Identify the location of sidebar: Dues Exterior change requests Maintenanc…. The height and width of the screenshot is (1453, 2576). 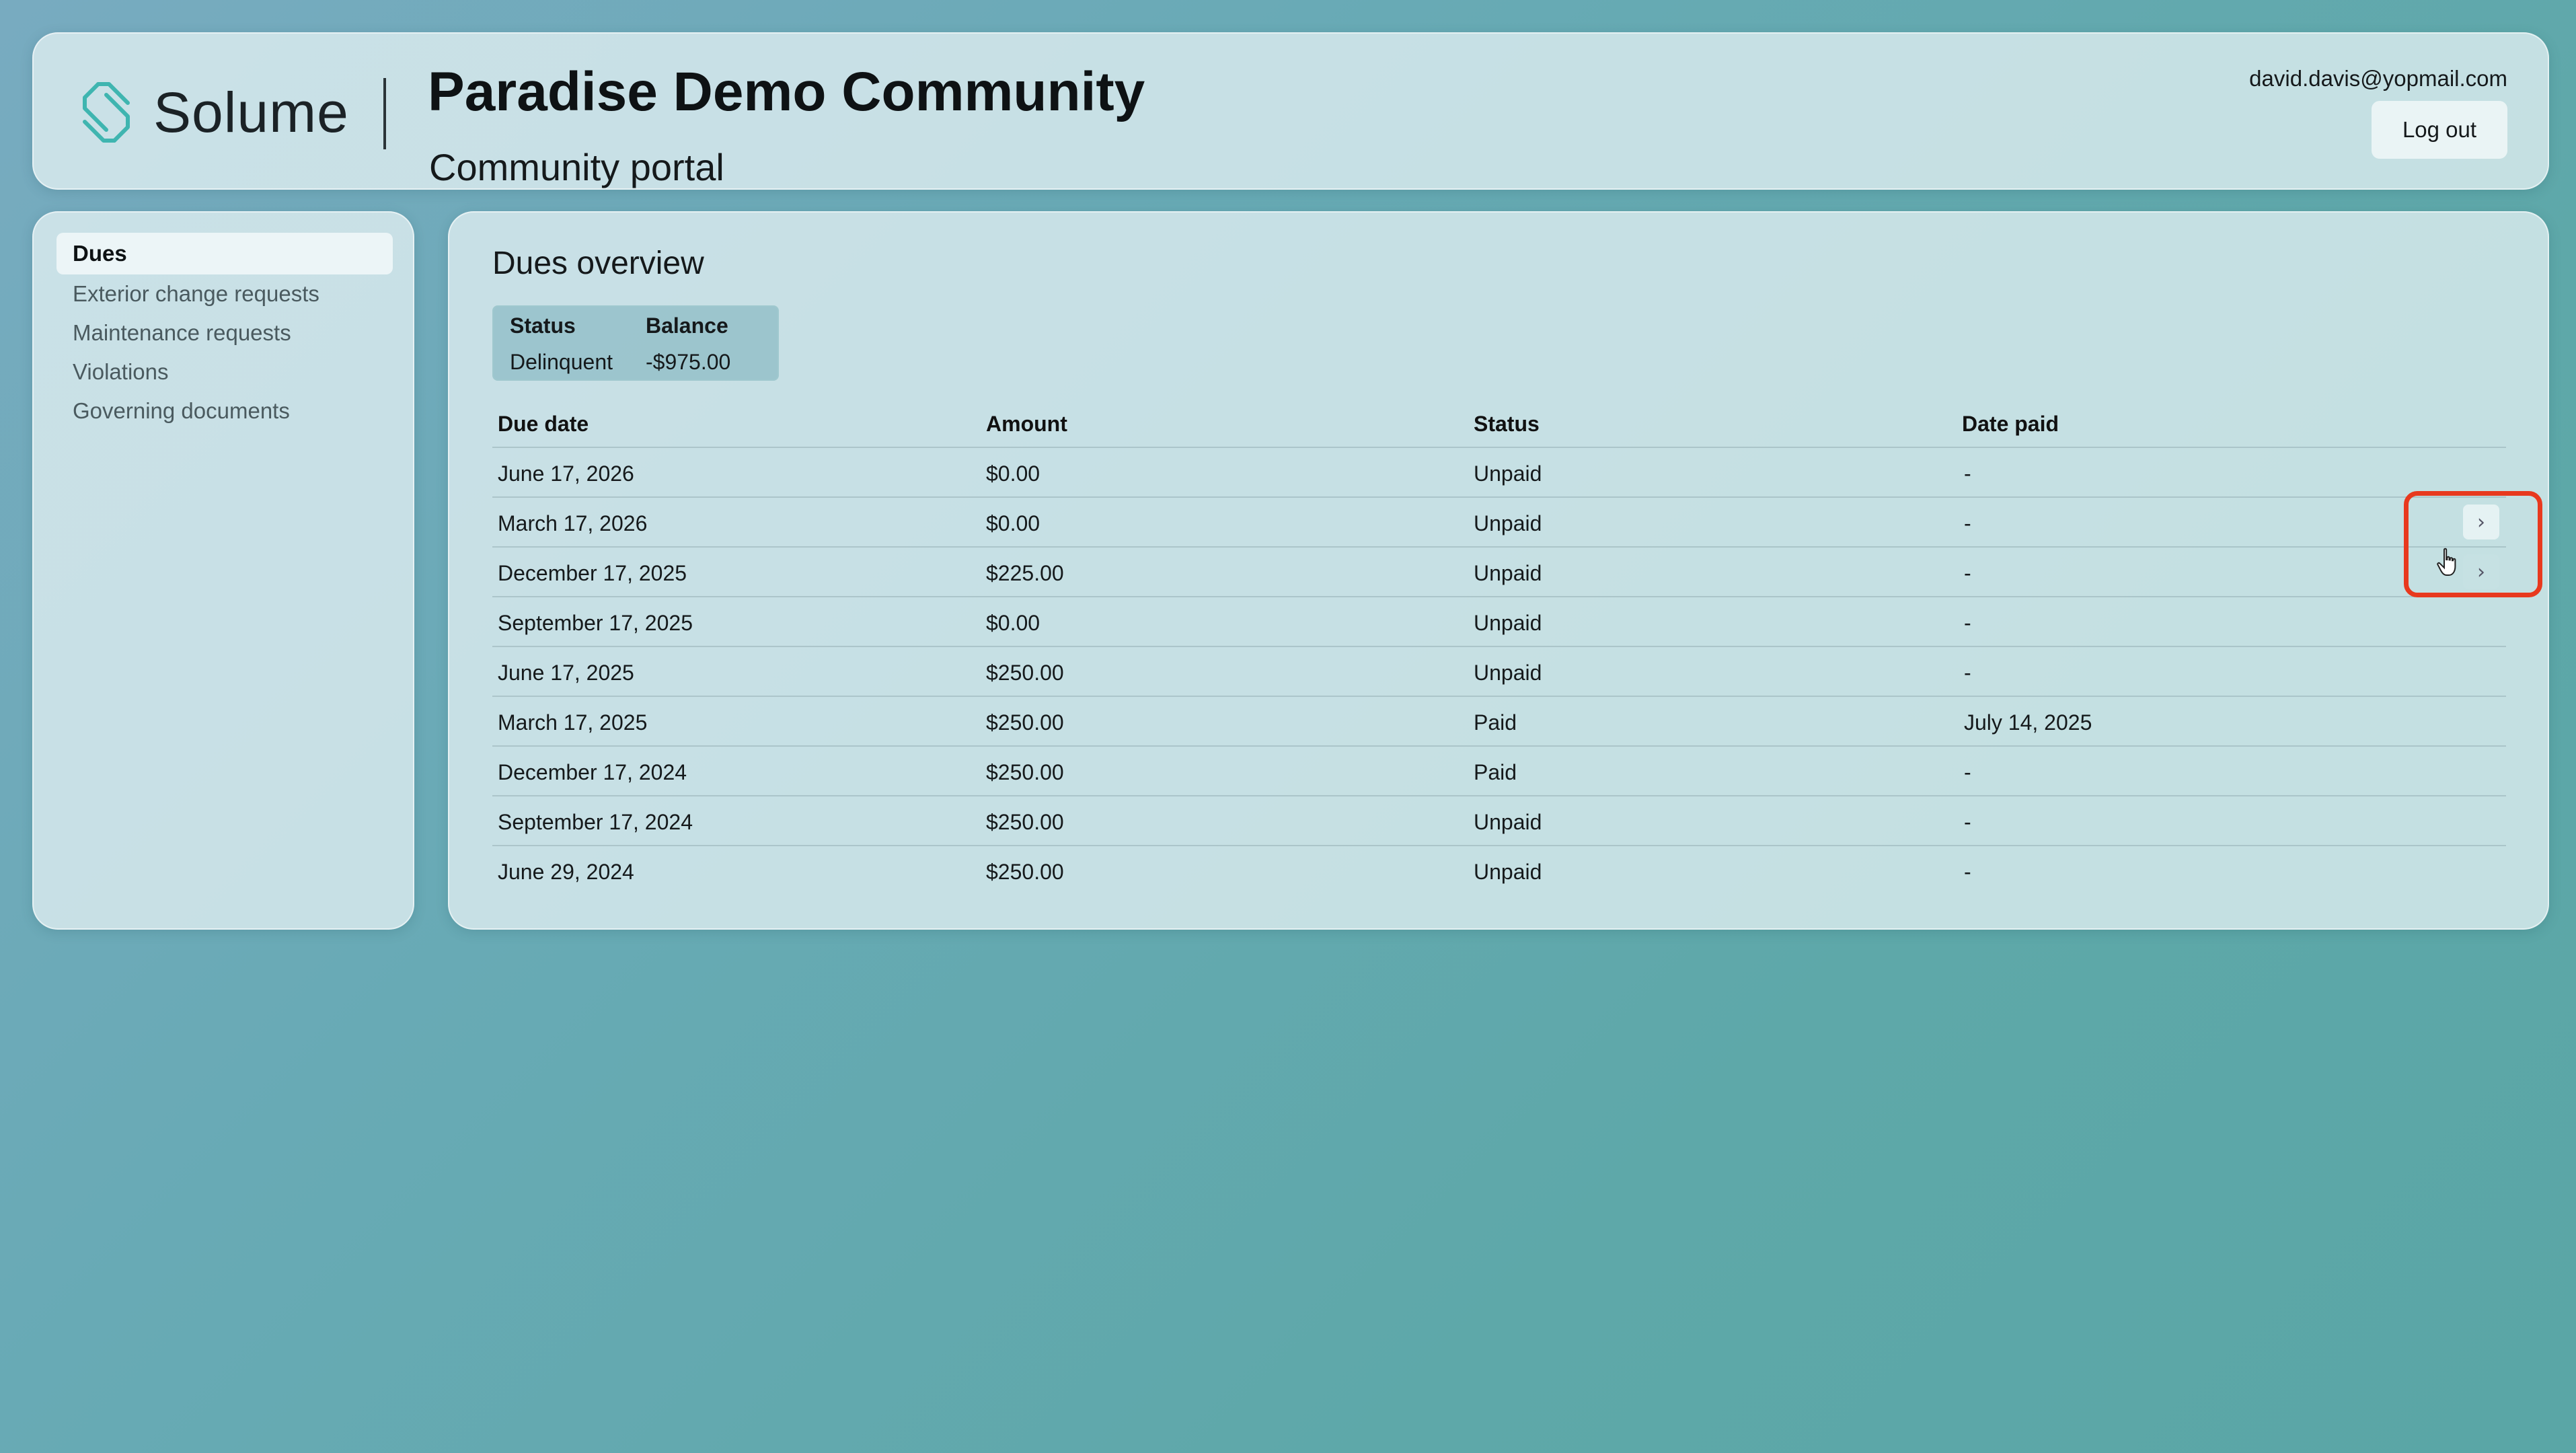
(223, 570).